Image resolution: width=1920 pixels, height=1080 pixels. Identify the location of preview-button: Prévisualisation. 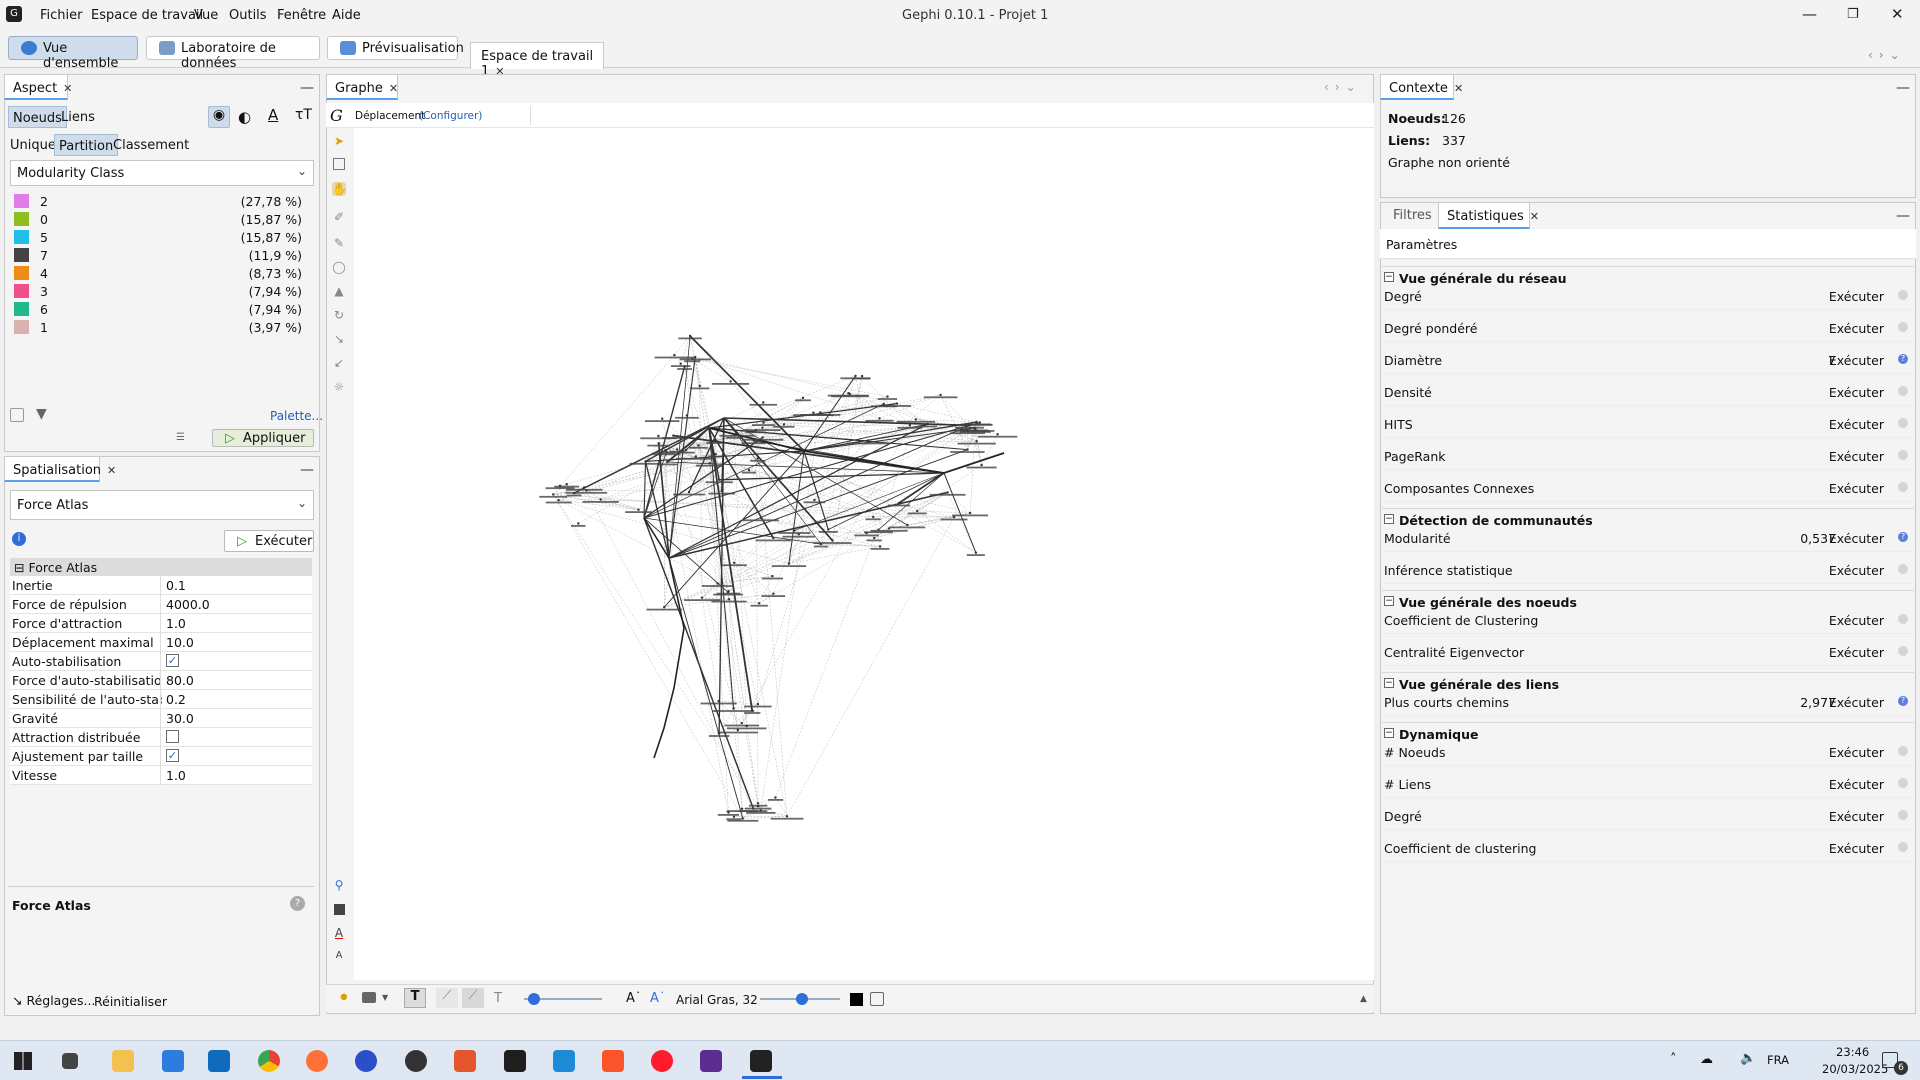
(395, 48).